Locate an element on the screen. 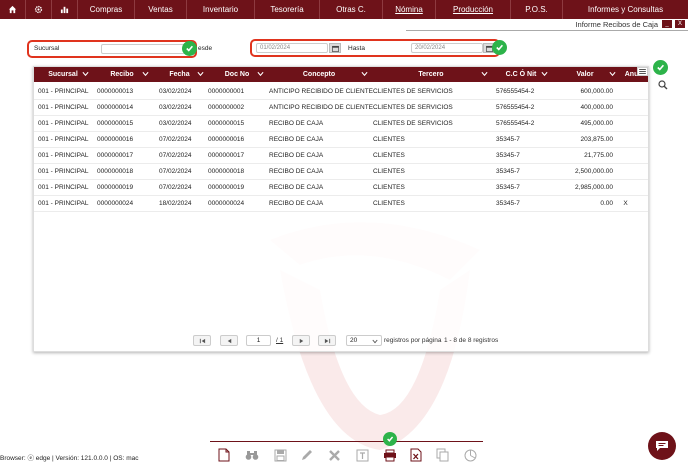  column-header-sucursal: Sucursal is located at coordinates (63, 74).